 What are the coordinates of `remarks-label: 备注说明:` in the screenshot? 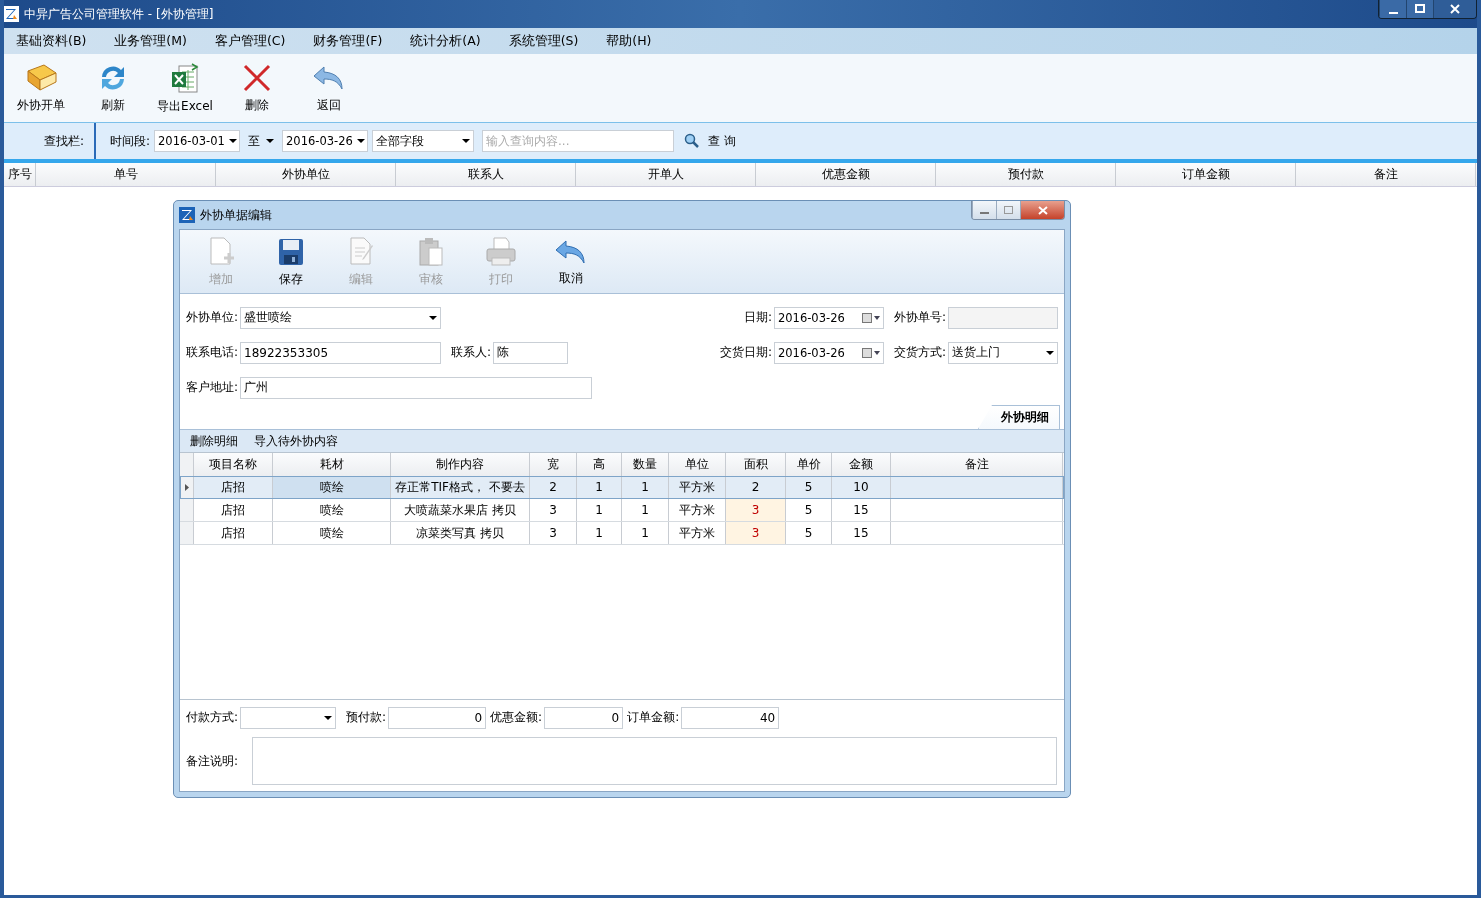 It's located at (212, 761).